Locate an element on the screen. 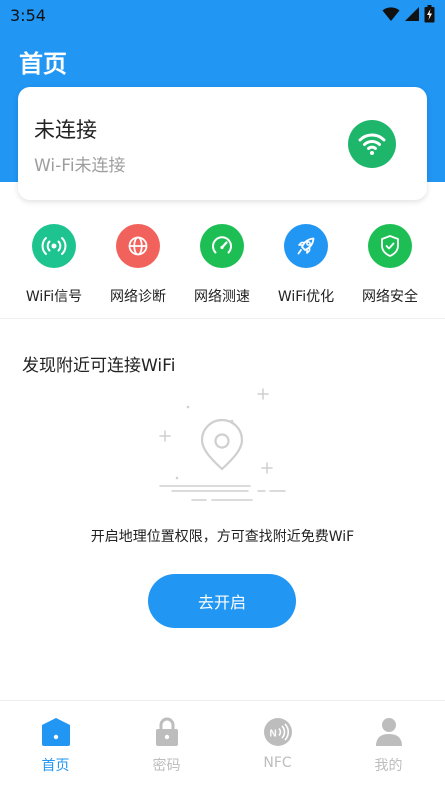 This screenshot has width=445, height=791. nearby-wifi-title: 发现附近可连接WiFi is located at coordinates (99, 366).